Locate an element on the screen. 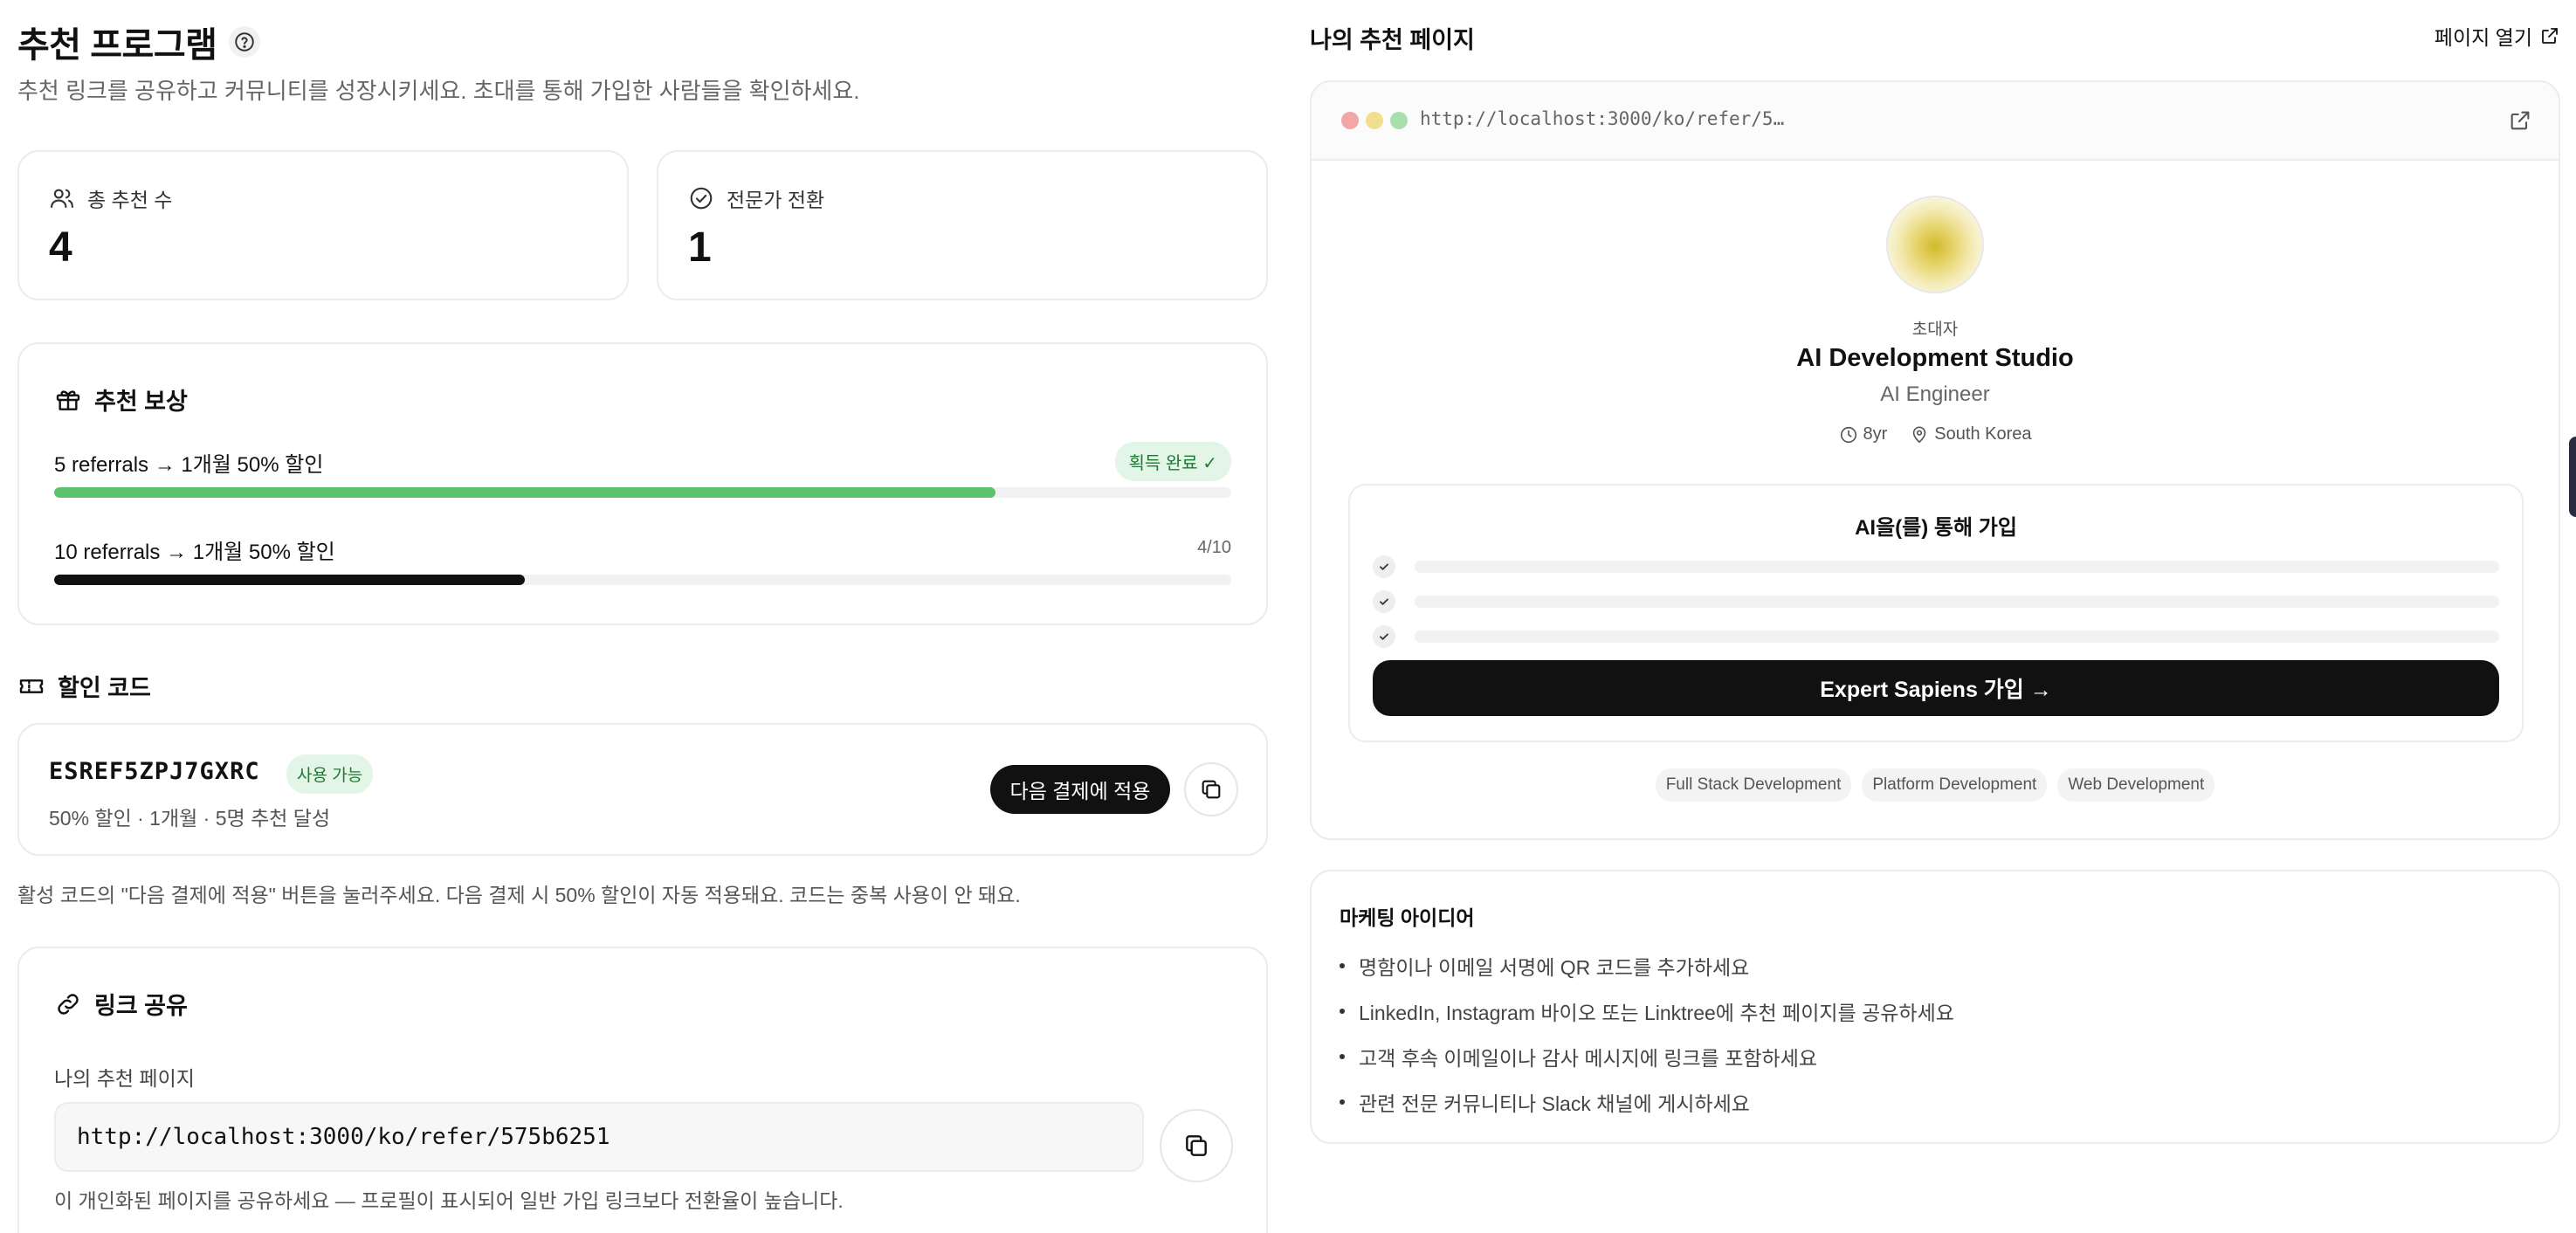 Image resolution: width=2576 pixels, height=1233 pixels. copy-code-button is located at coordinates (1211, 789).